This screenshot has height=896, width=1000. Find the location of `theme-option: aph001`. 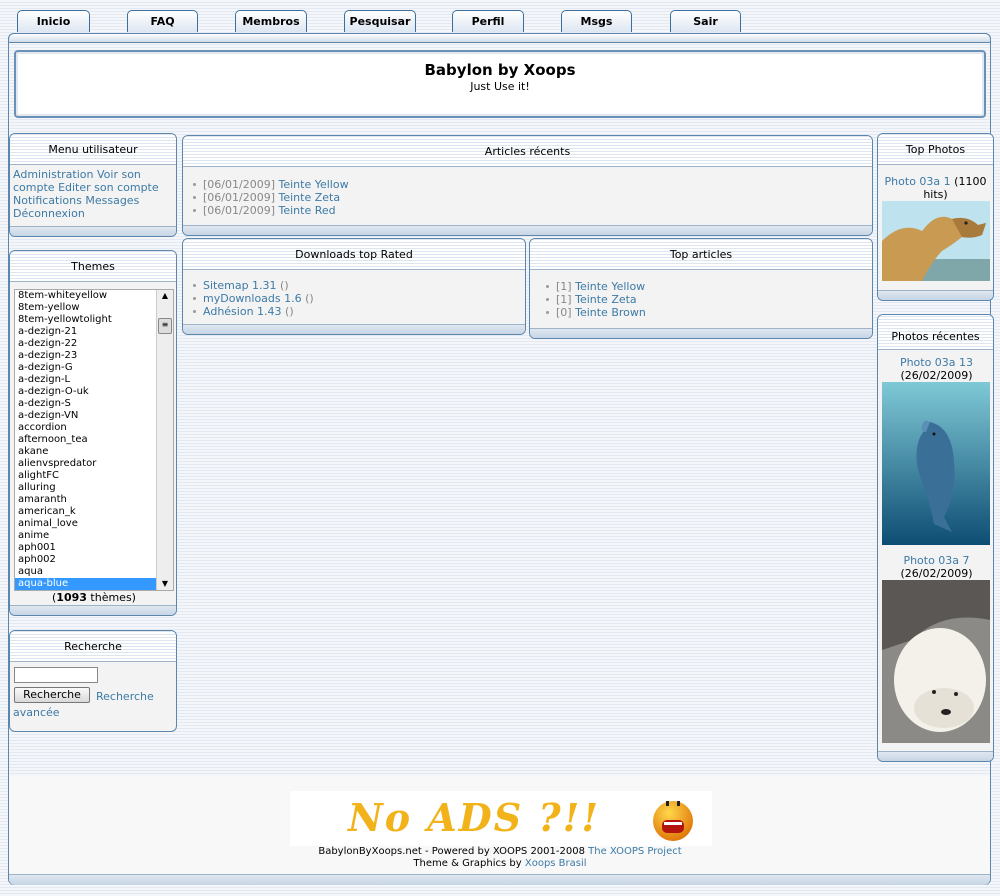

theme-option: aph001 is located at coordinates (94, 548).